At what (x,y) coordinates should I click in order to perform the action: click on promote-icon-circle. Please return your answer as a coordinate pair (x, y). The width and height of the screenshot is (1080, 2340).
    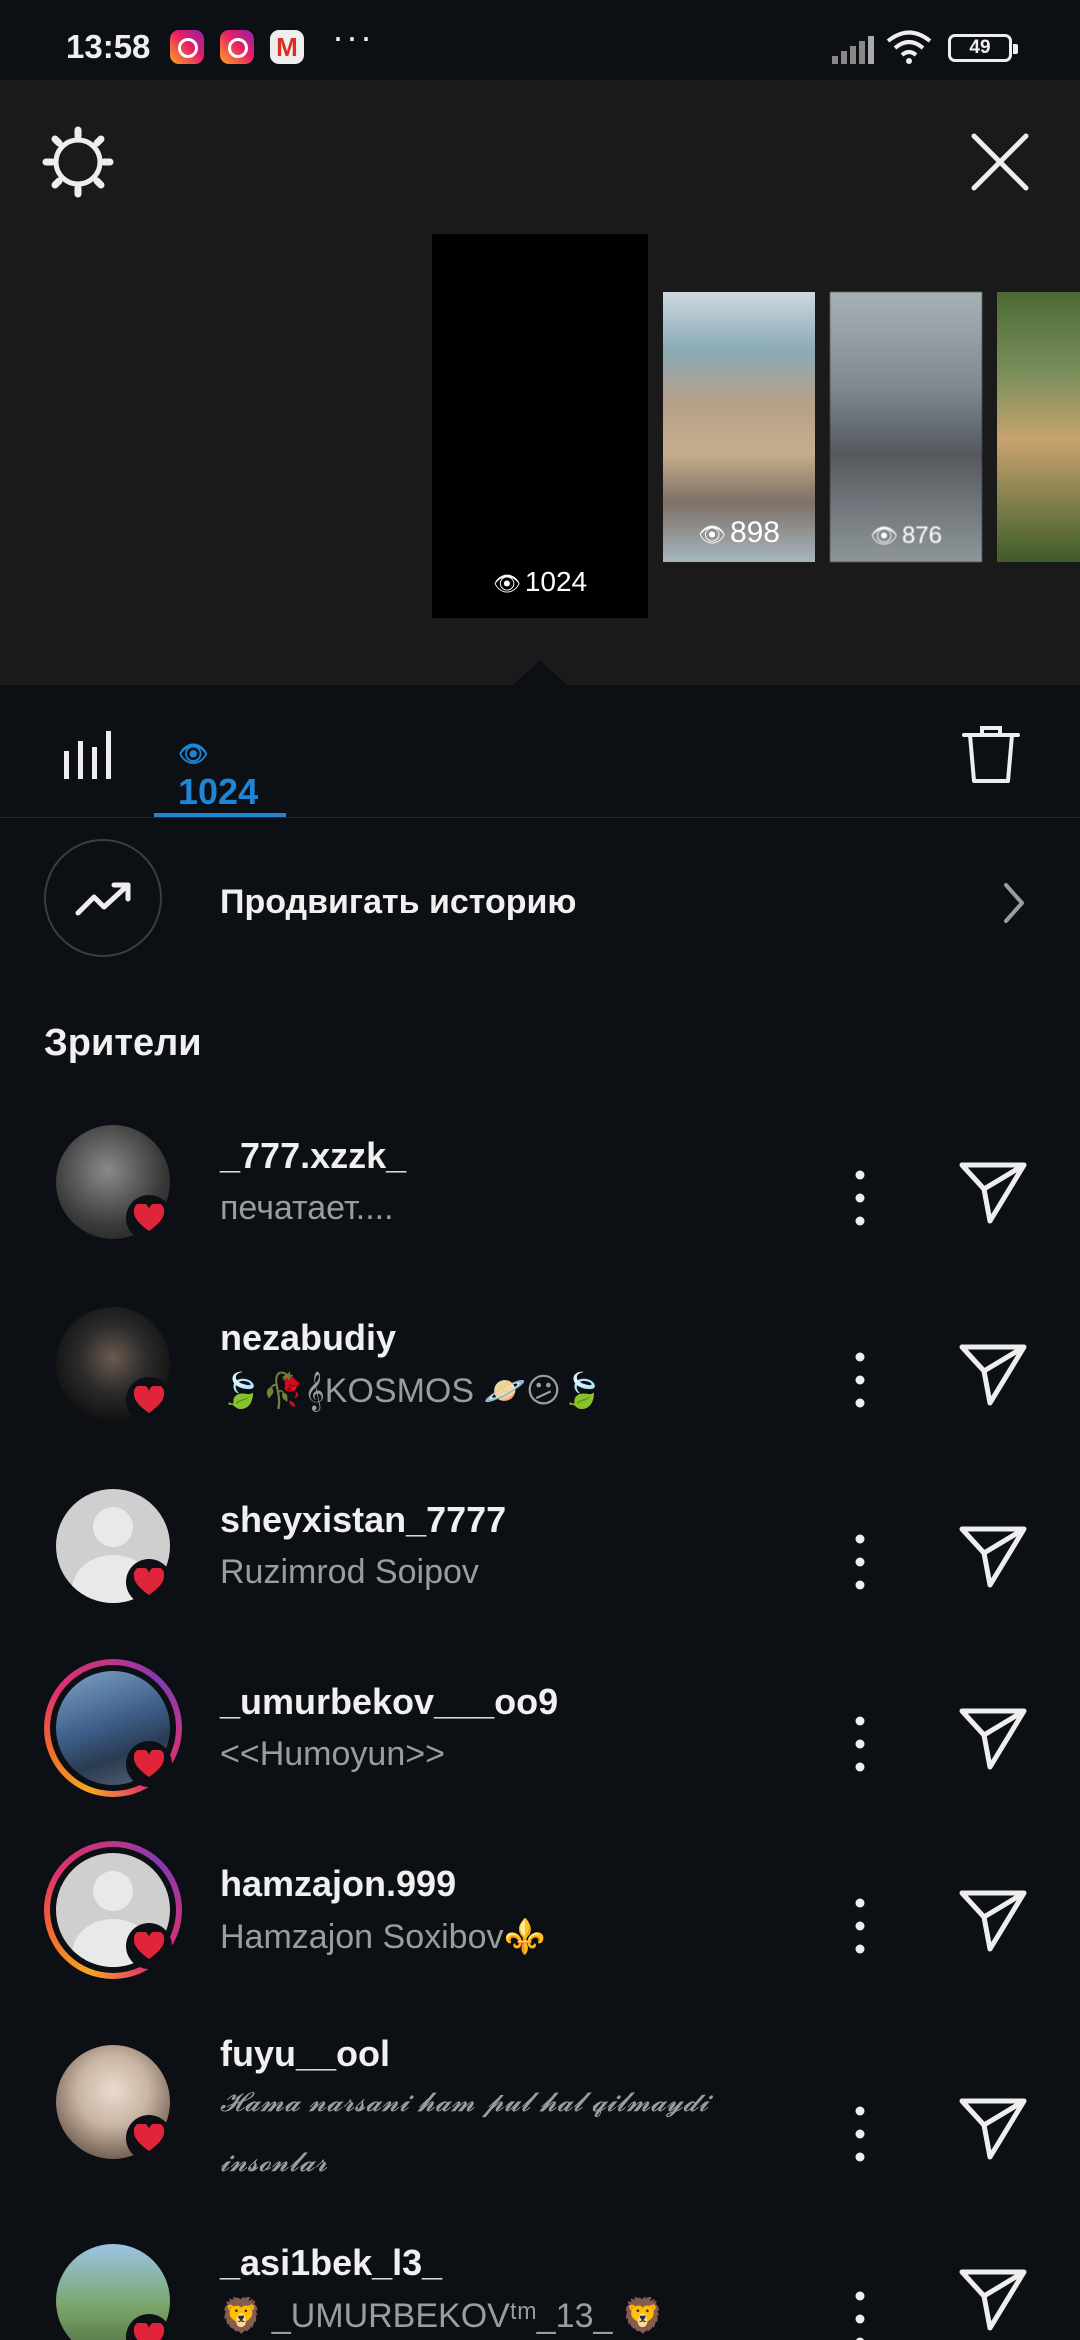
    Looking at the image, I should click on (103, 898).